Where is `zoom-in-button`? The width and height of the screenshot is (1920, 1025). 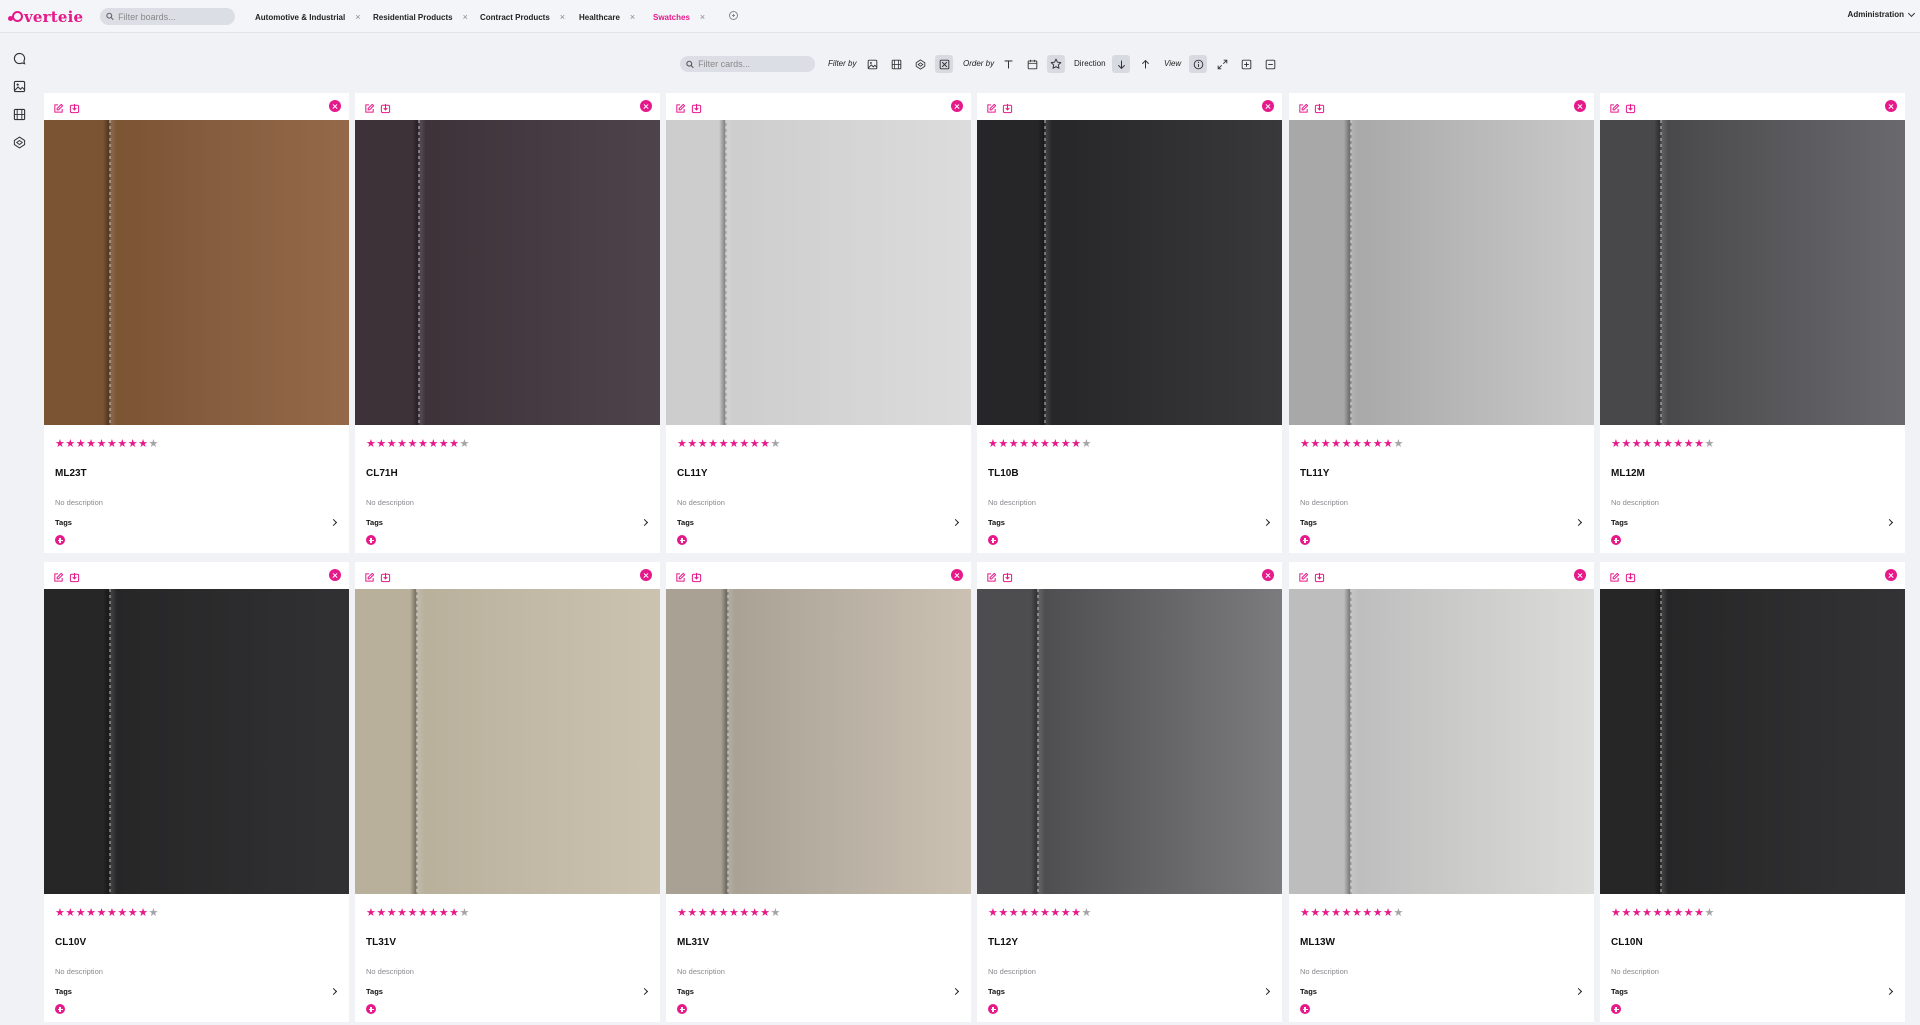 zoom-in-button is located at coordinates (1246, 64).